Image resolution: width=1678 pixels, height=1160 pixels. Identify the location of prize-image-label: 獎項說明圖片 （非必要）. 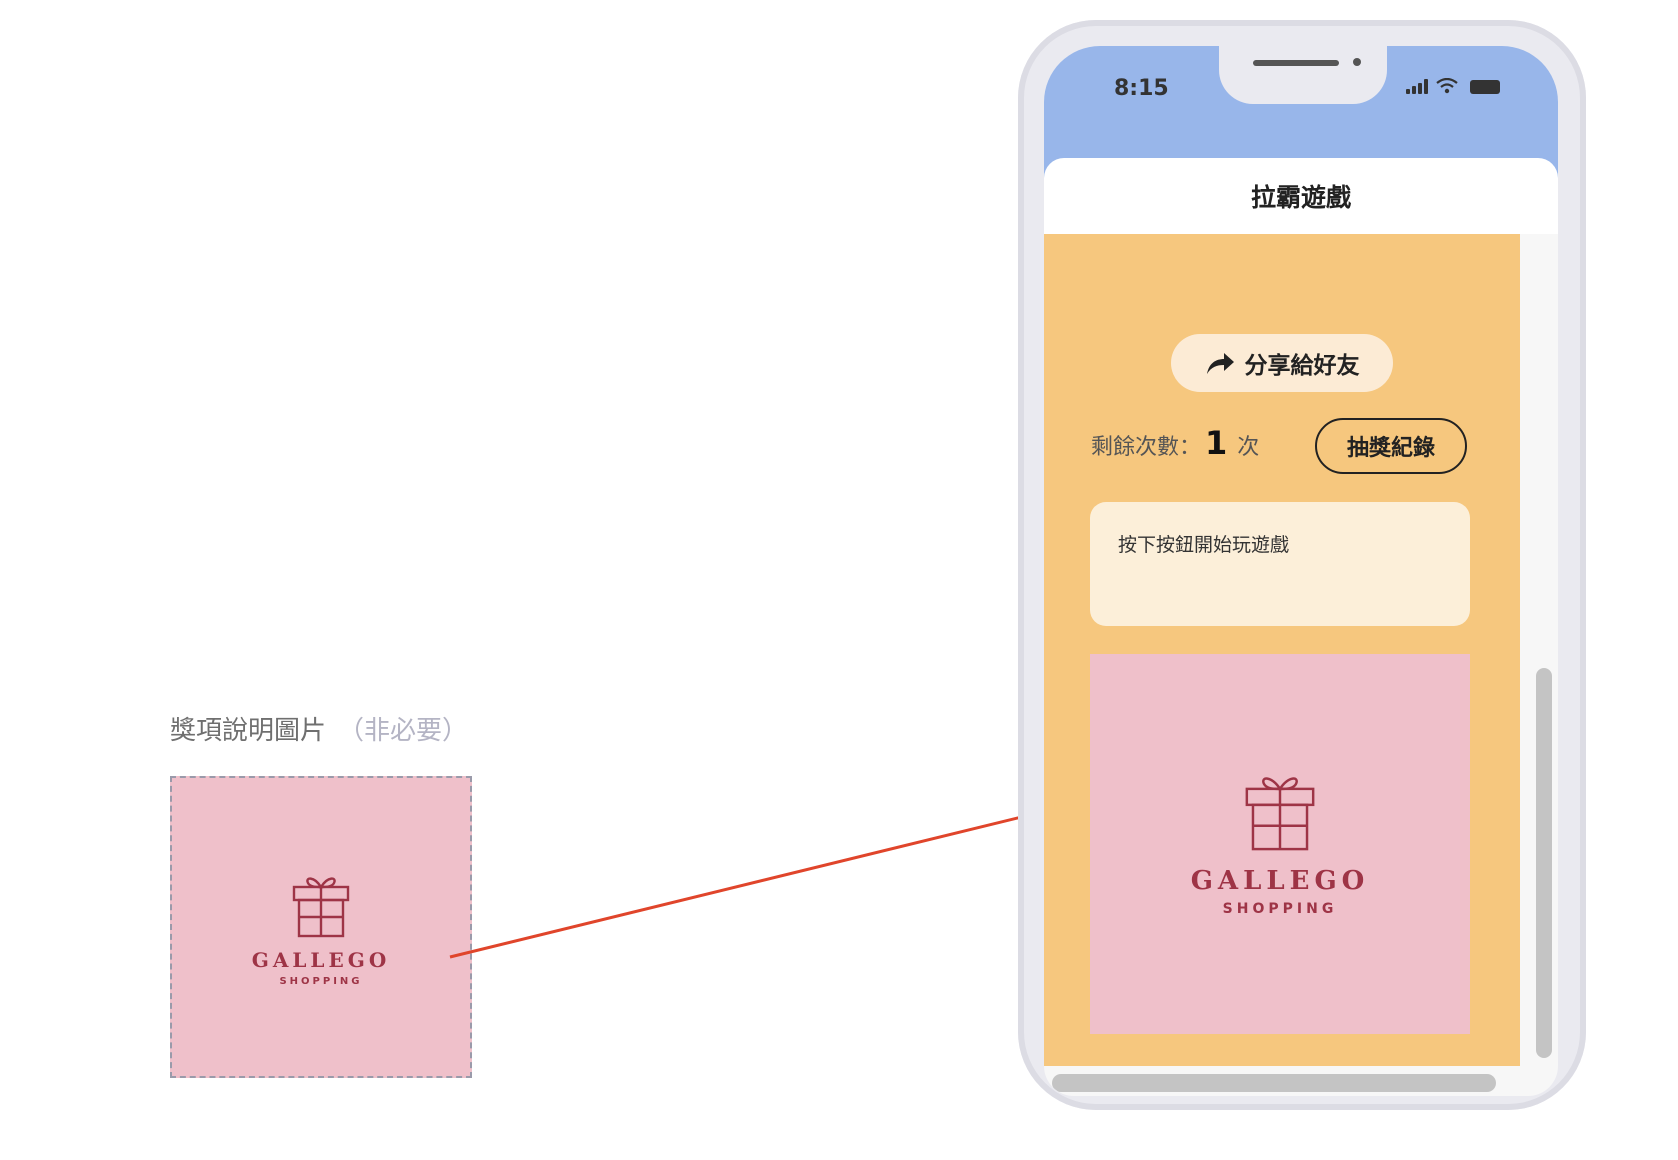
(319, 728).